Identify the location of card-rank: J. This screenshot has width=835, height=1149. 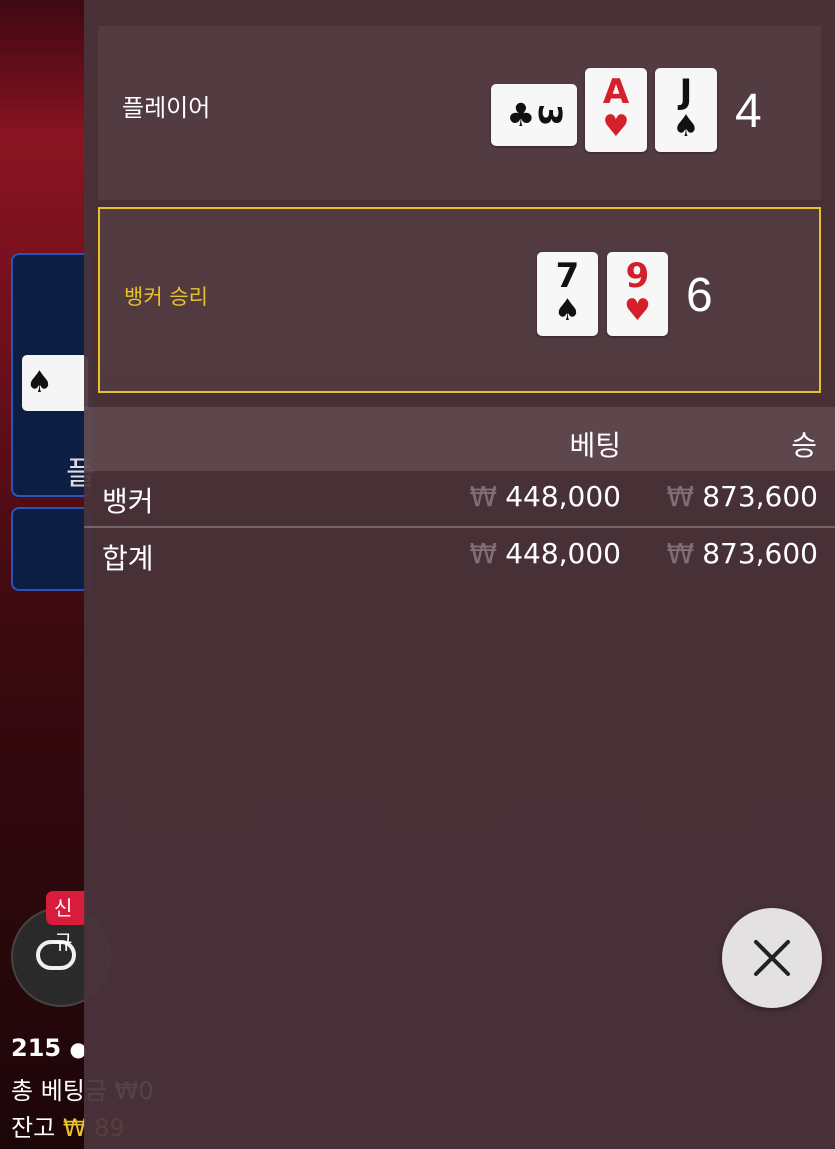
(686, 92).